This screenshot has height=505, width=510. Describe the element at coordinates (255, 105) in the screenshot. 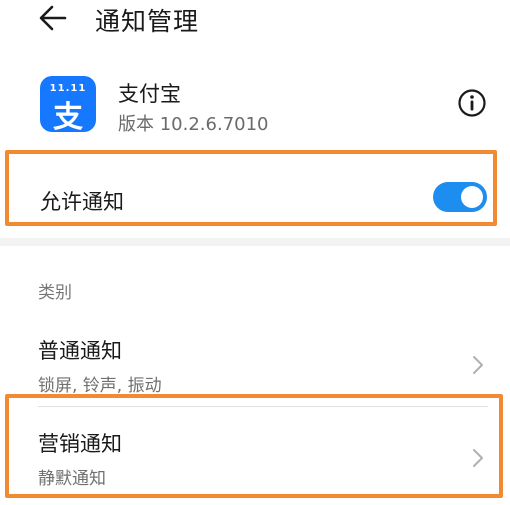

I see `app-info-row: 11.11 支 支付宝 版本 10.2.6.7010` at that location.